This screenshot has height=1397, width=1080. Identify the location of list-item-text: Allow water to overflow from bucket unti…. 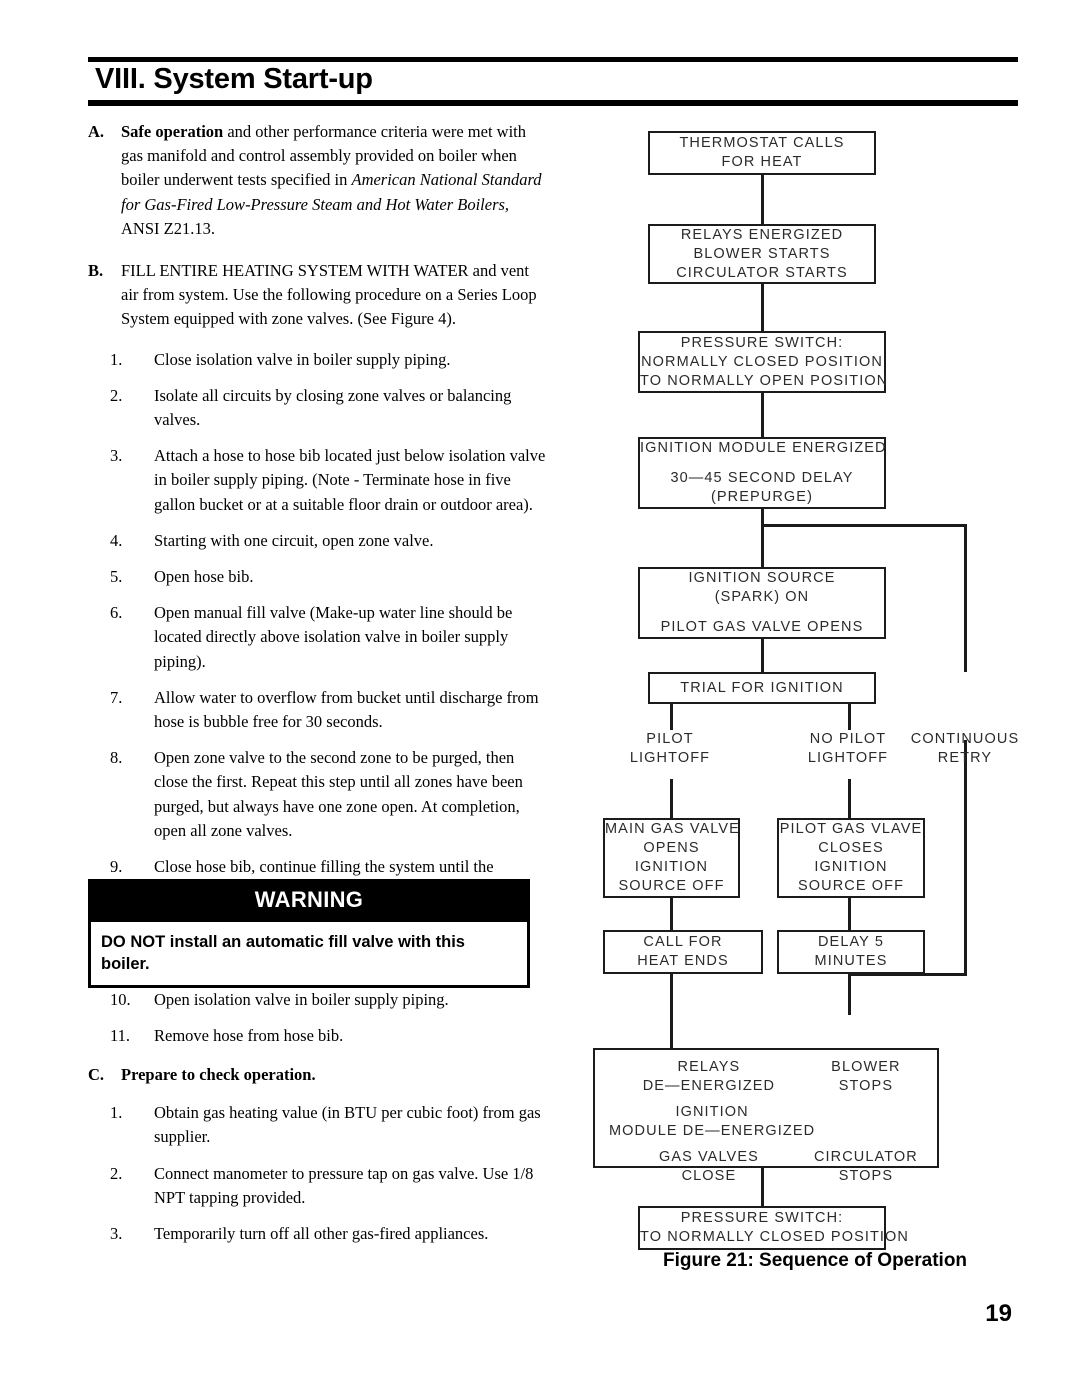
(346, 709).